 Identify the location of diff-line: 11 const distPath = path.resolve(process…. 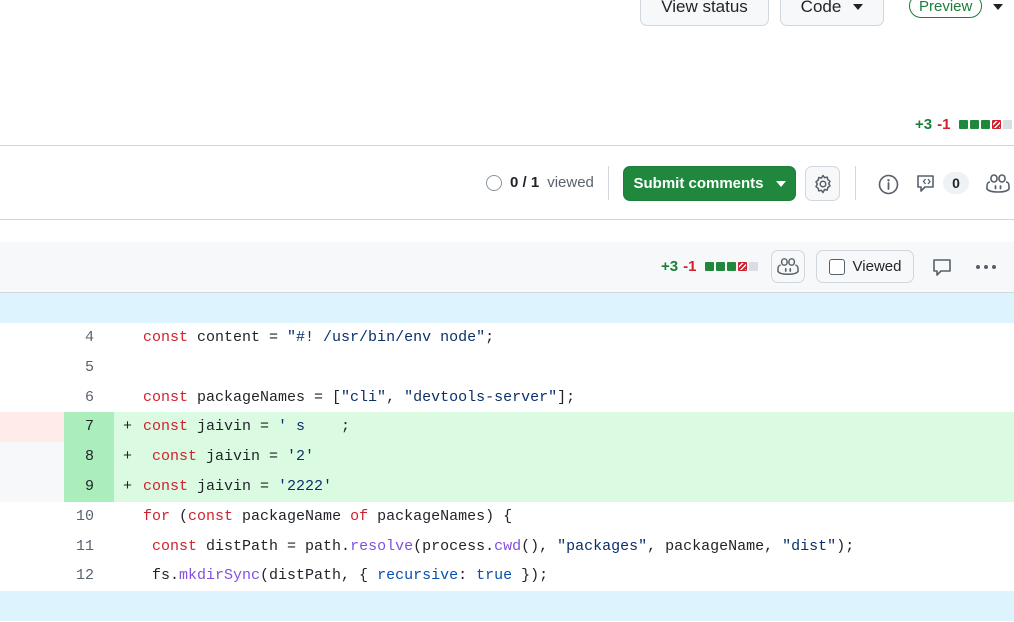
(507, 547).